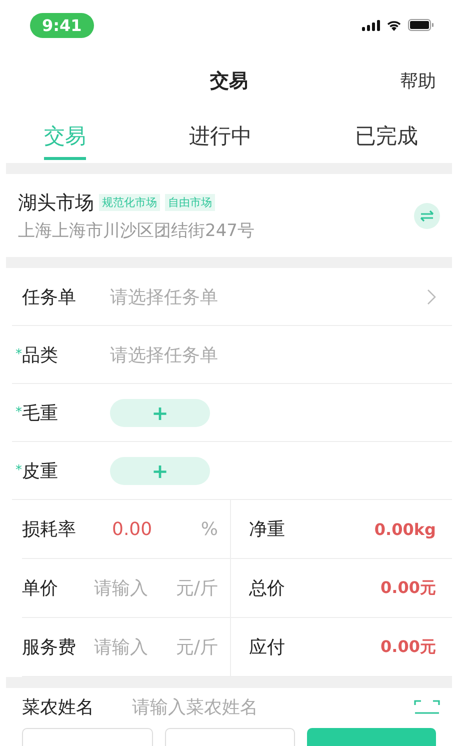  I want to click on scan-icon, so click(427, 707).